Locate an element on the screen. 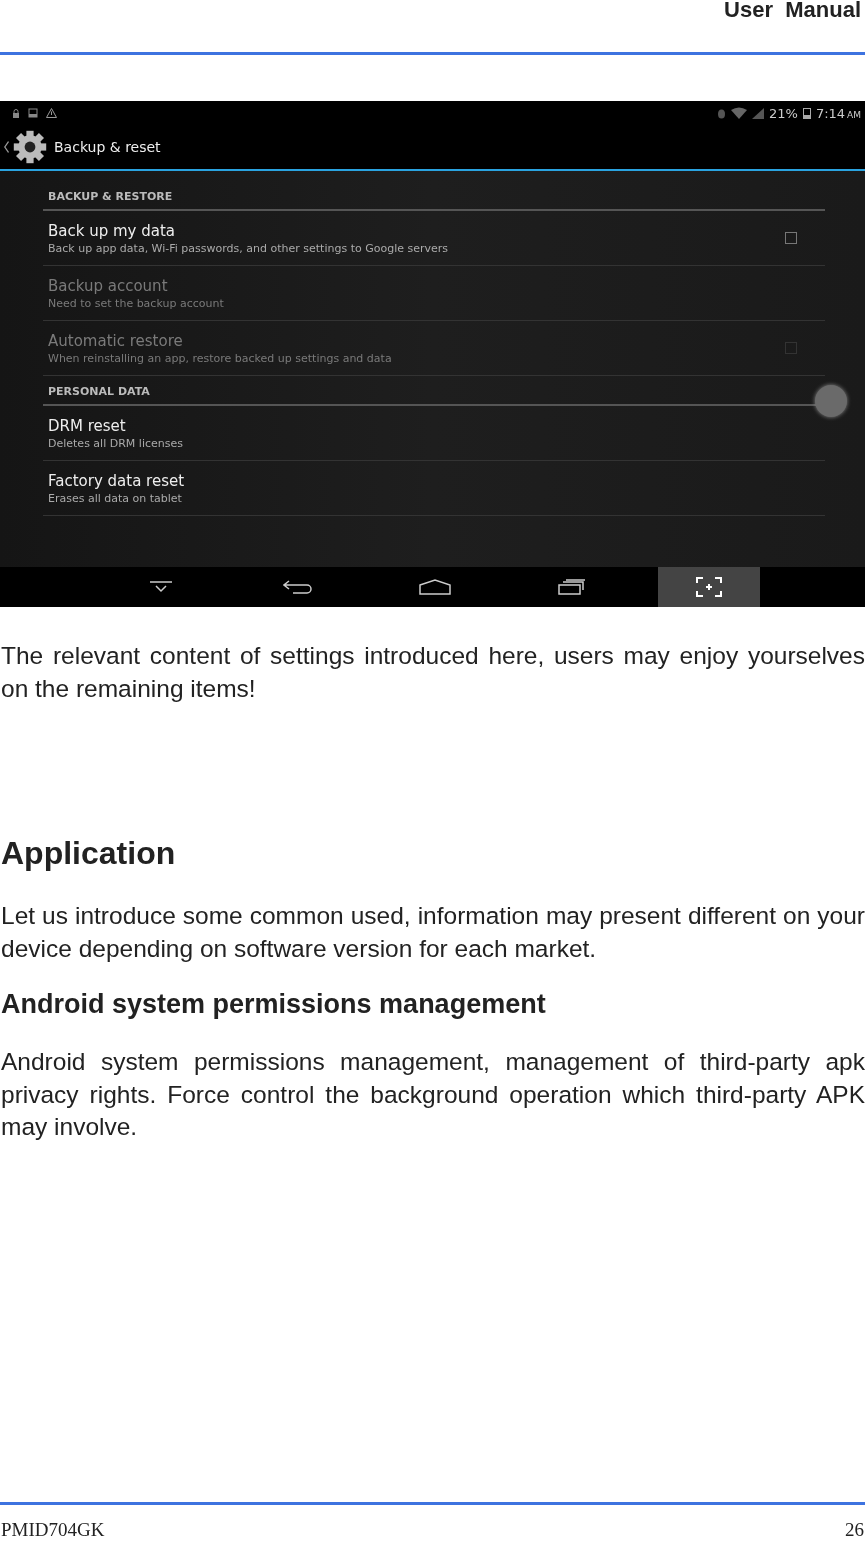 This screenshot has width=865, height=1554. clock-meridiem: AM is located at coordinates (854, 114).